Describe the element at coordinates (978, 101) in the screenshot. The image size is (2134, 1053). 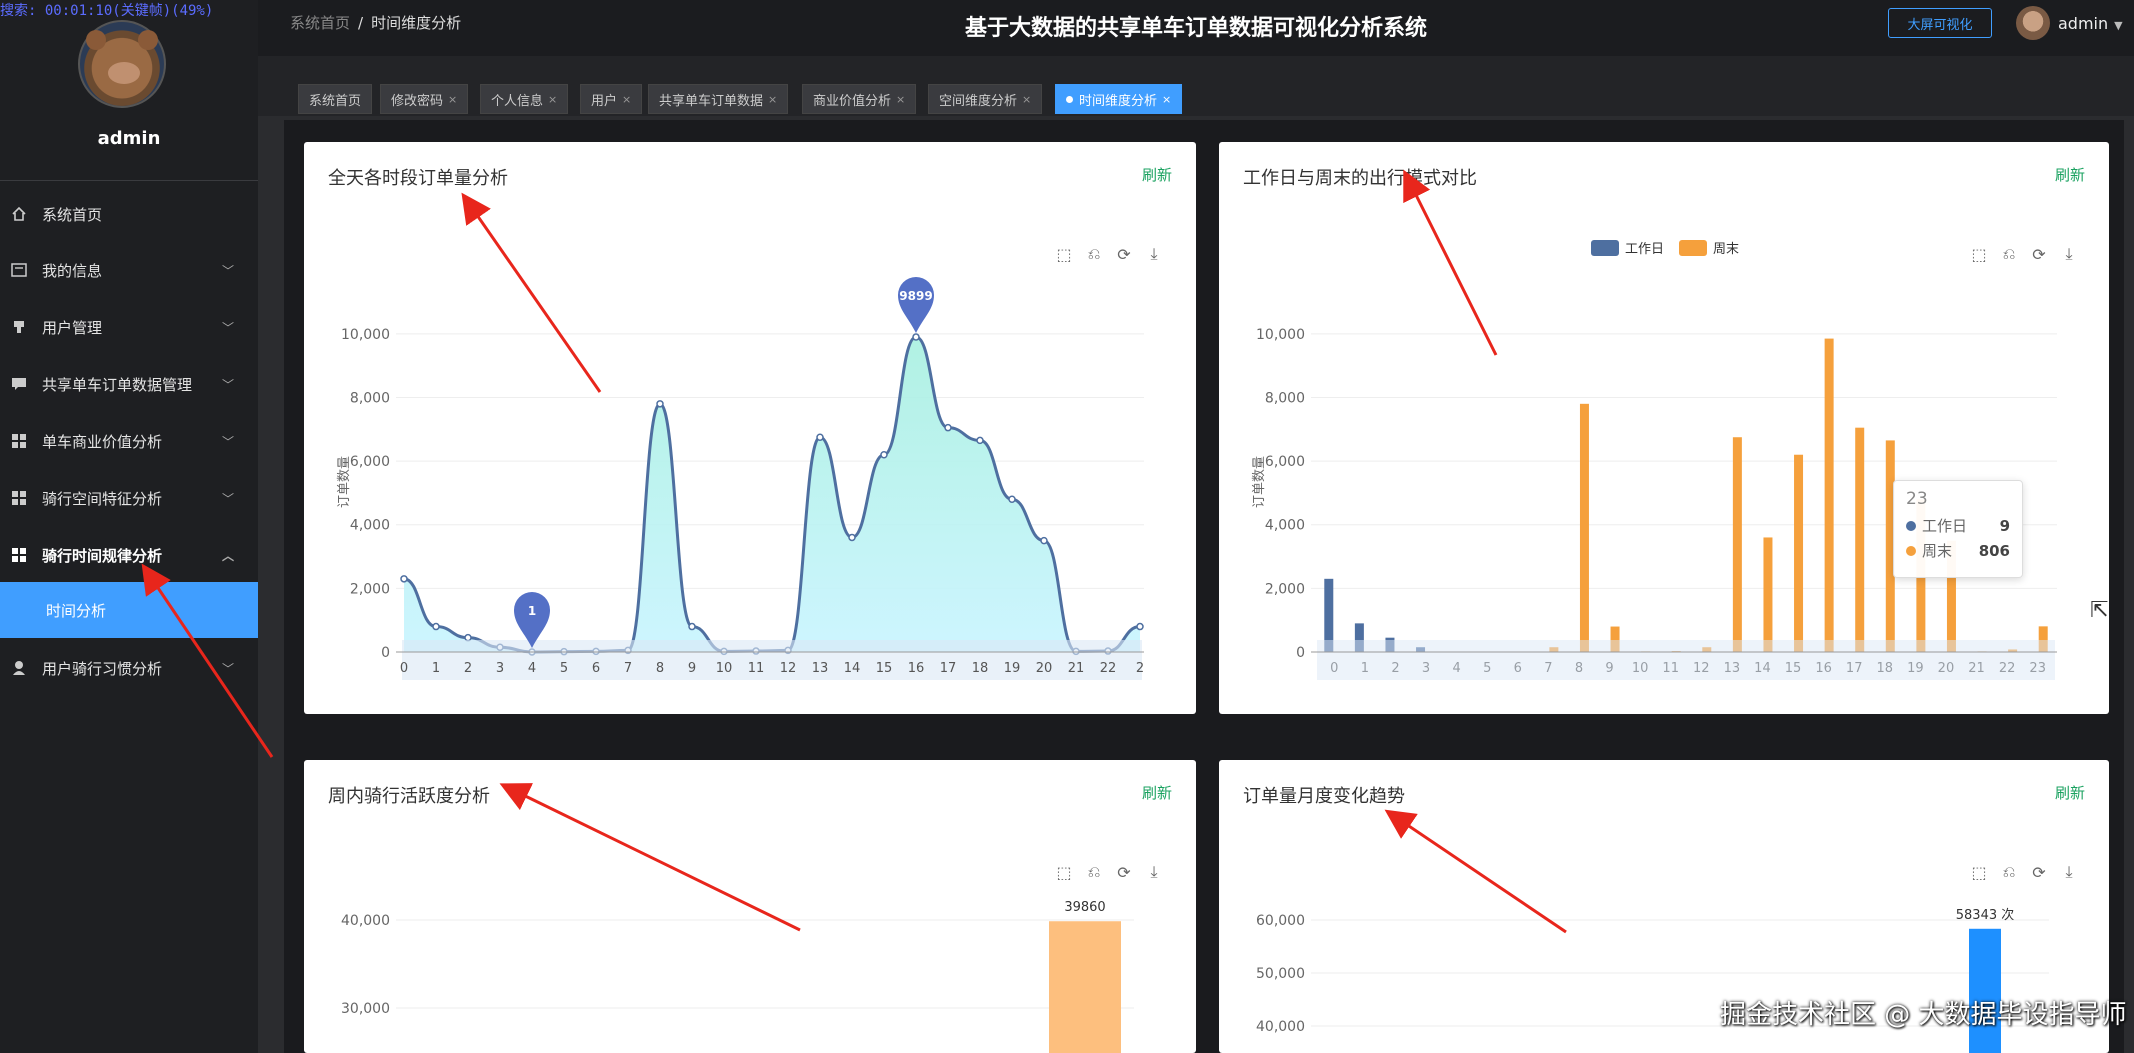
I see `tab-label: 空间维度分析` at that location.